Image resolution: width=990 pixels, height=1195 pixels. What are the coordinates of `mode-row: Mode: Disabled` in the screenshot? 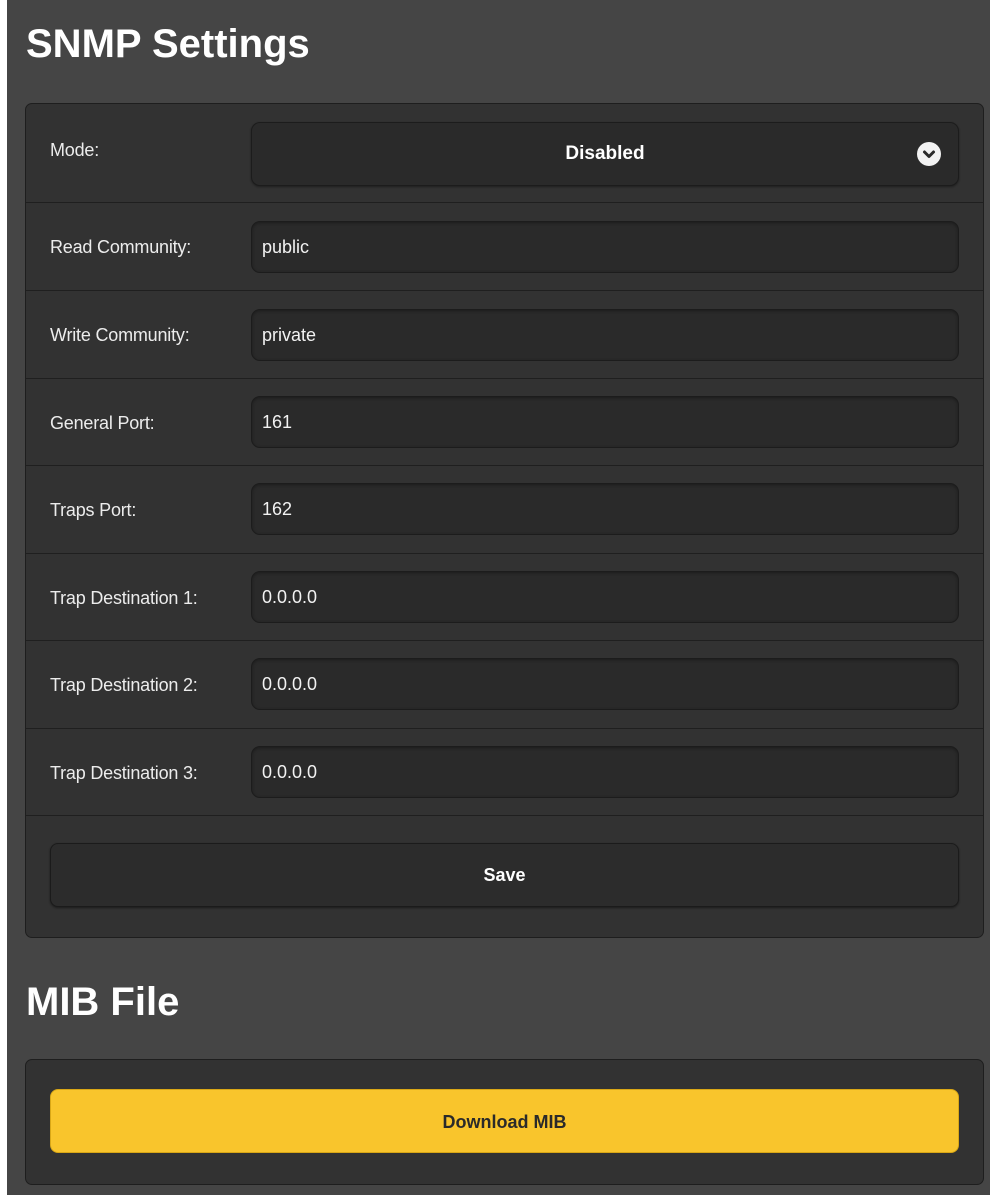 It's located at (504, 153).